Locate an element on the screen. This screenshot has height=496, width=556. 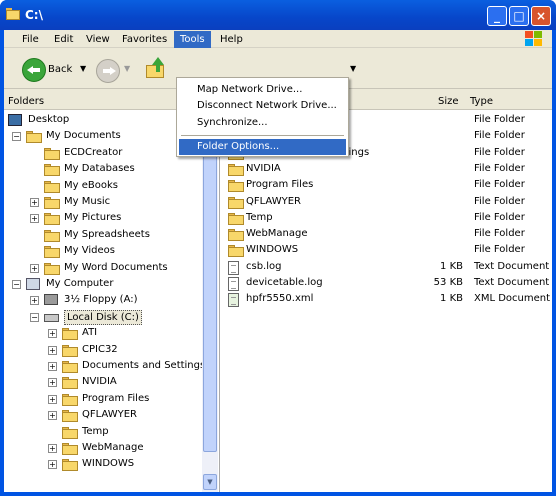
file-row: devicetable.log 53 KB Text Document is located at coordinates (386, 283).